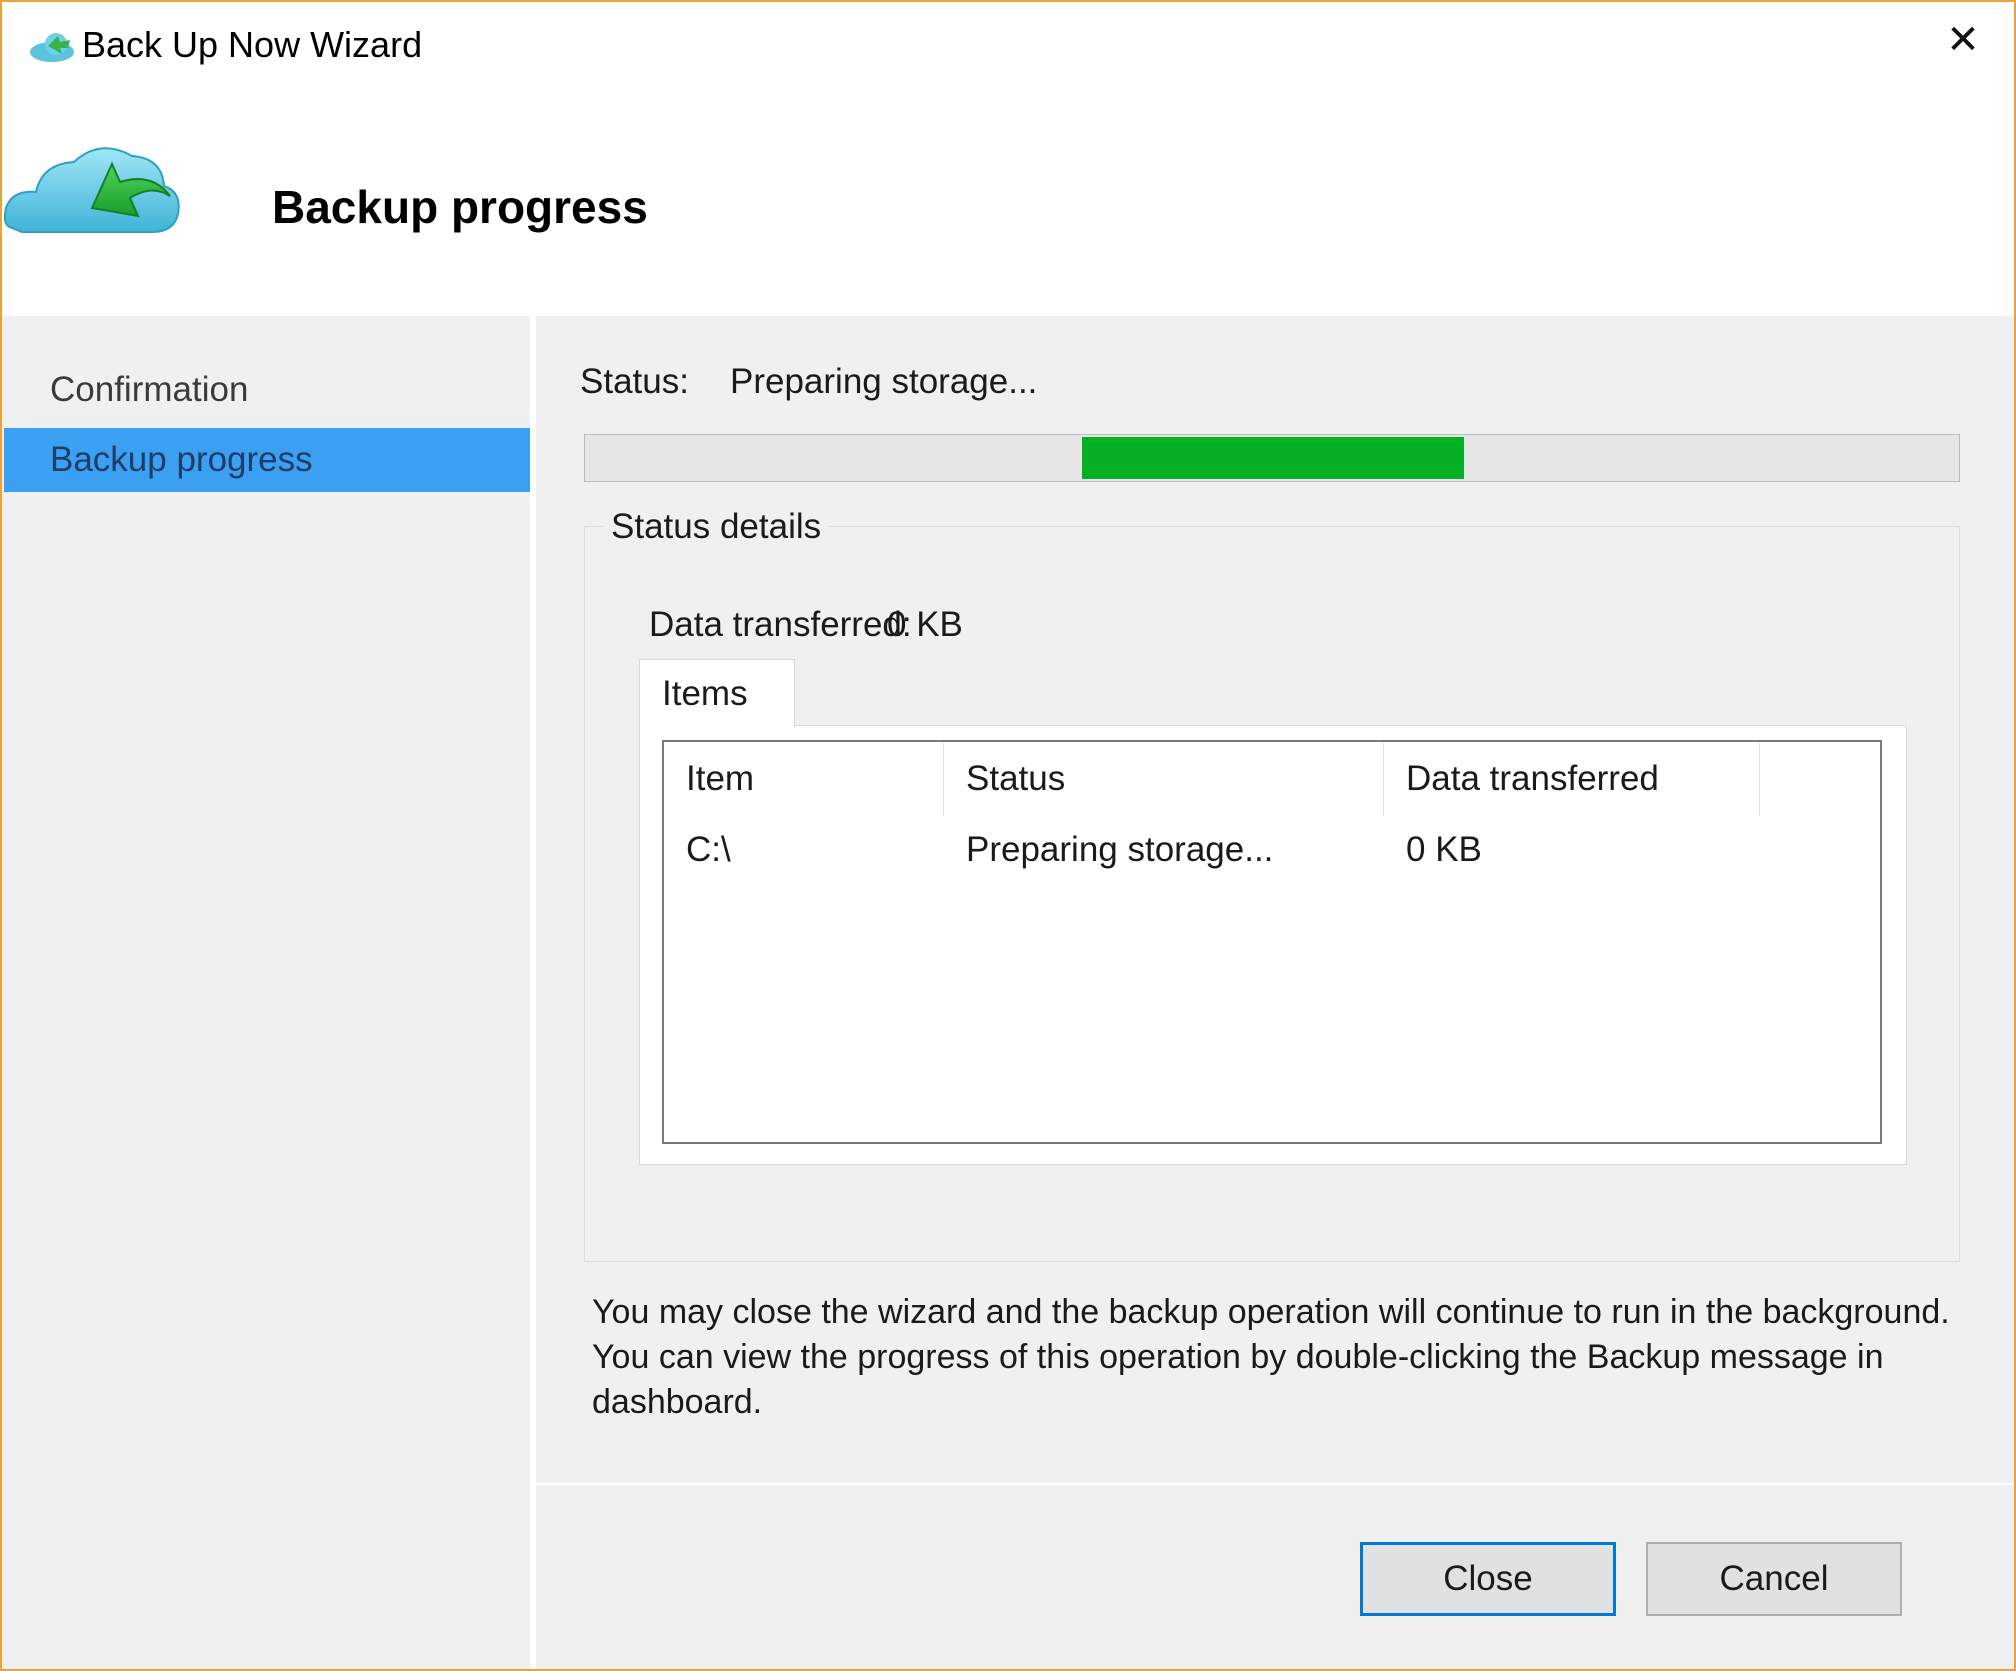 The height and width of the screenshot is (1671, 2016). I want to click on close-icon: ✕, so click(1963, 40).